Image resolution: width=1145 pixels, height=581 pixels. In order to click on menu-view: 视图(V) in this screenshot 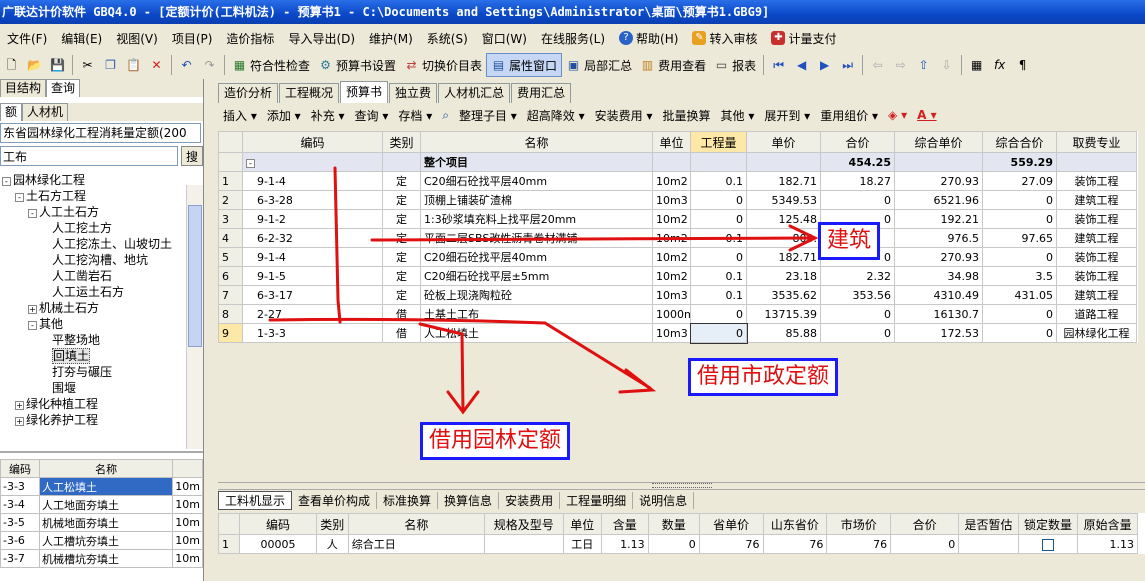, I will do `click(137, 38)`.